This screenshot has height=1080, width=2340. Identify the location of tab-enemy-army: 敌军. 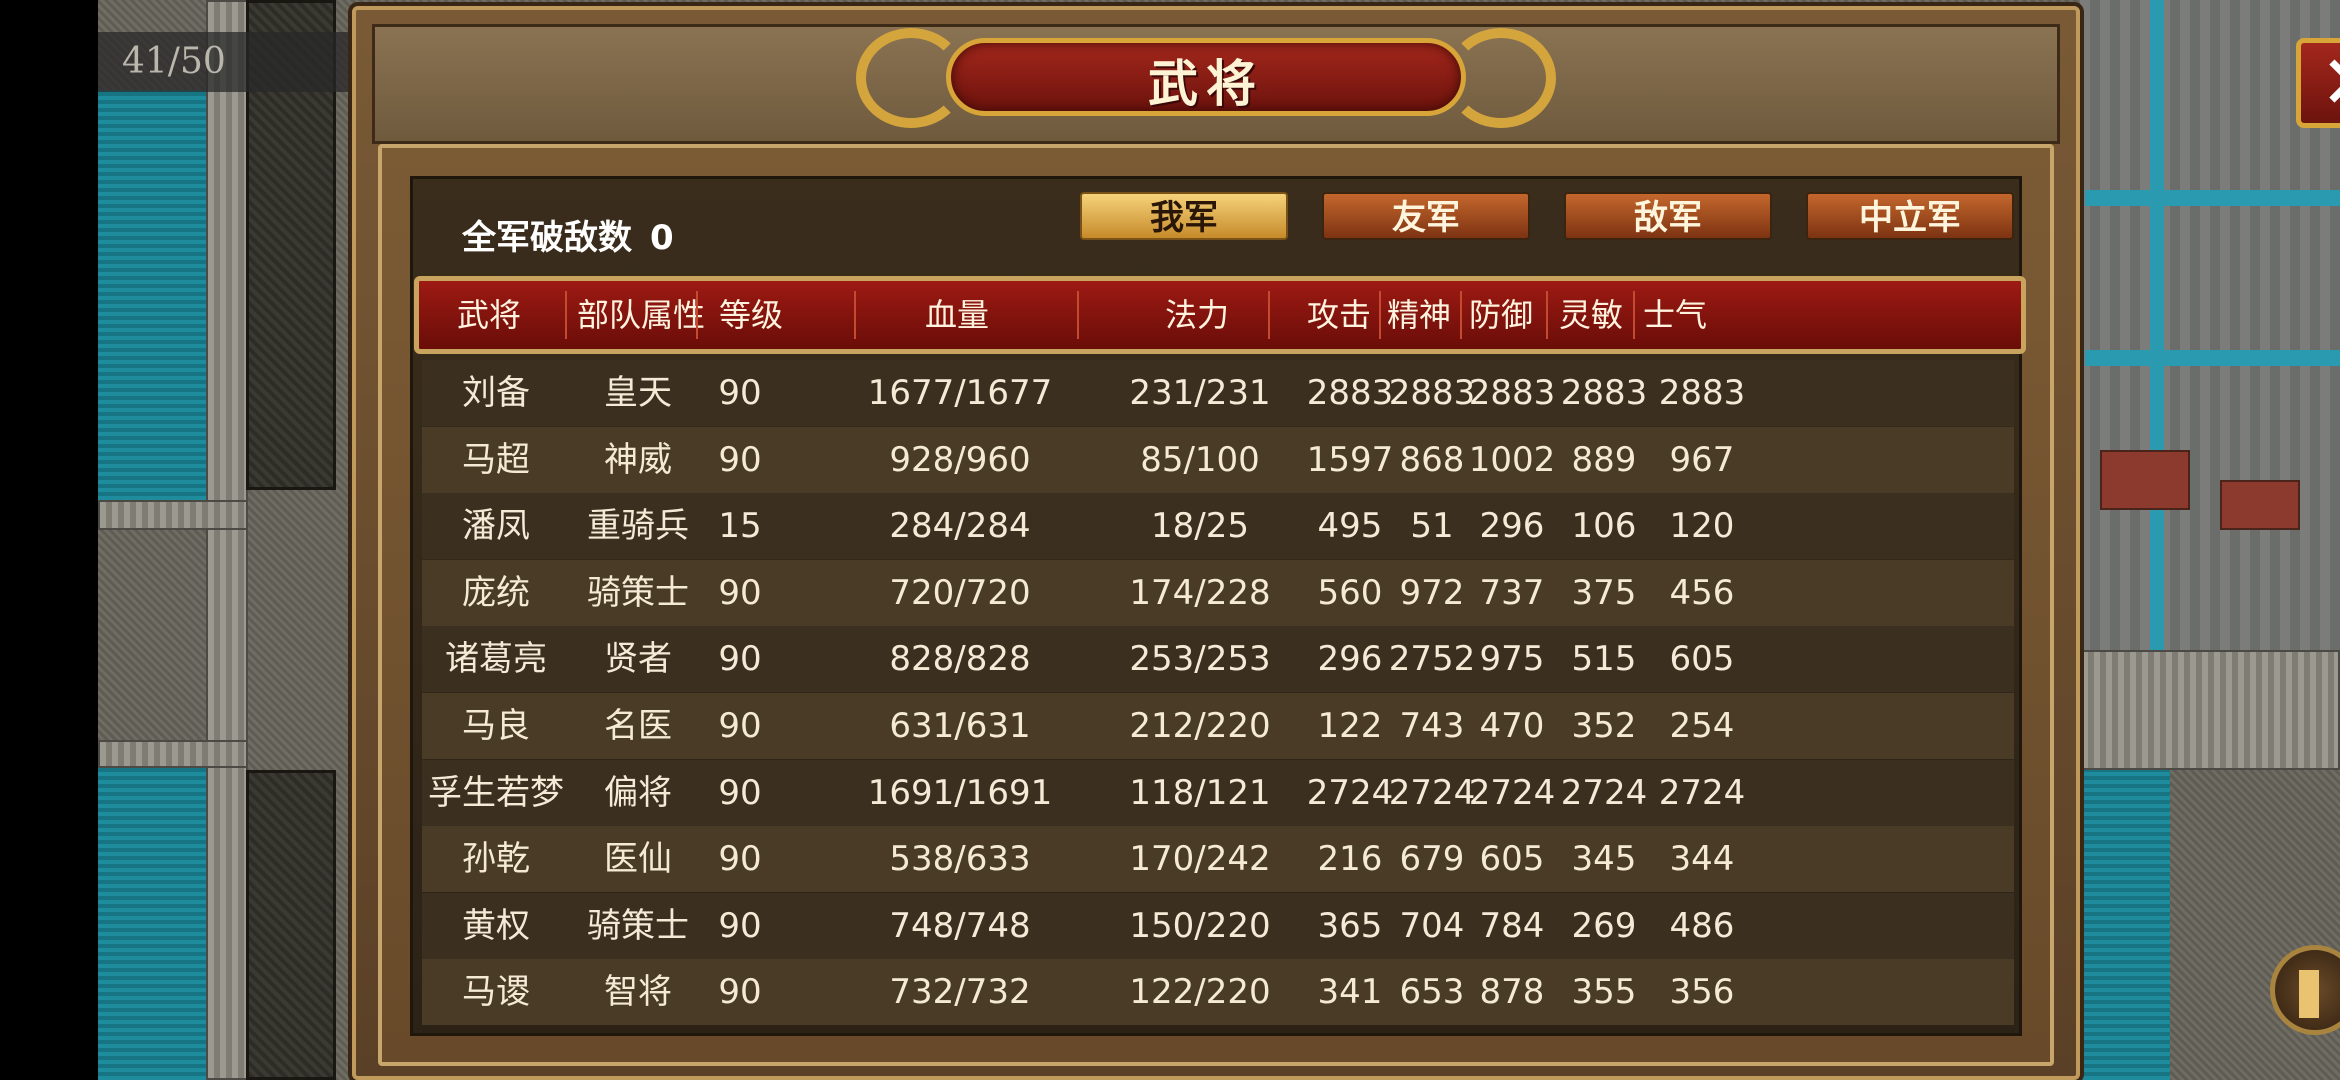
(1668, 216).